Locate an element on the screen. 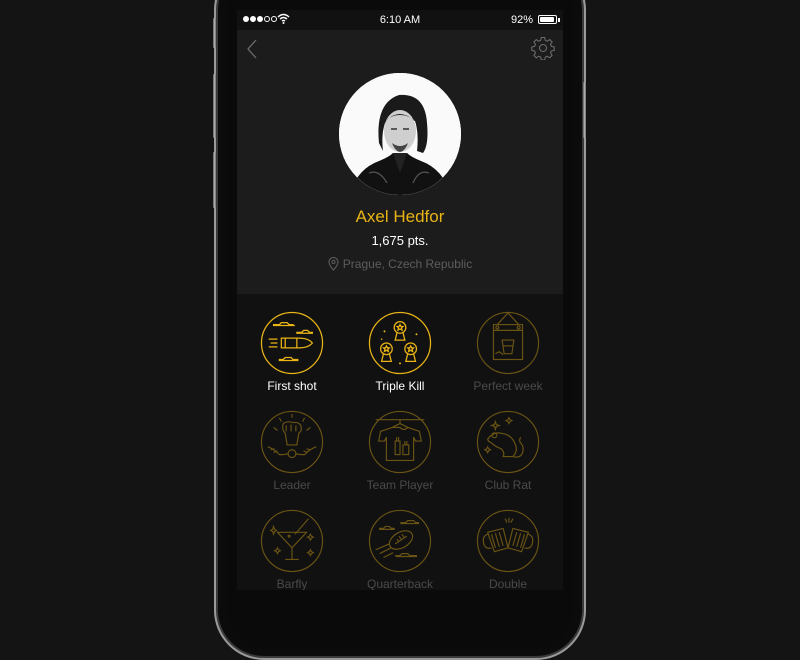  bullet-icon is located at coordinates (292, 343).